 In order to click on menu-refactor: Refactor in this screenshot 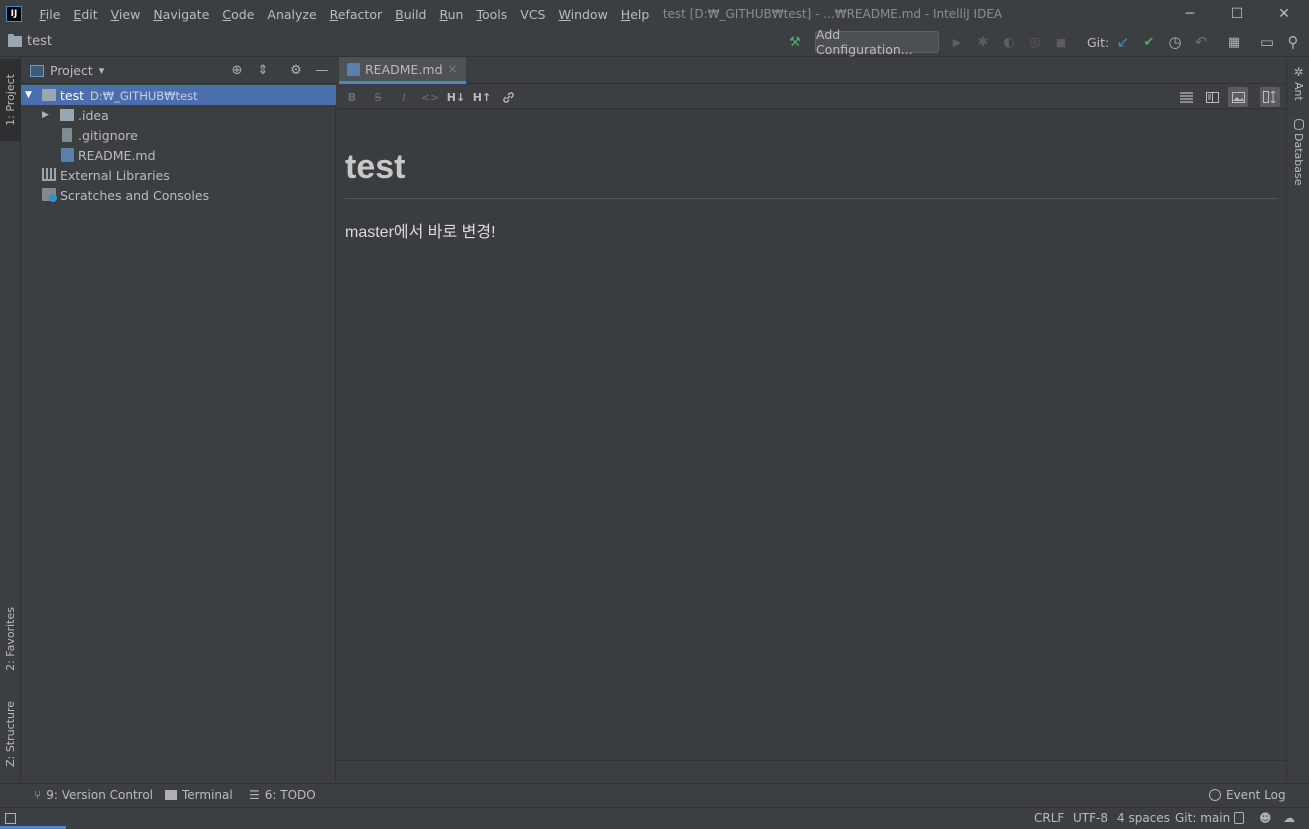, I will do `click(355, 14)`.